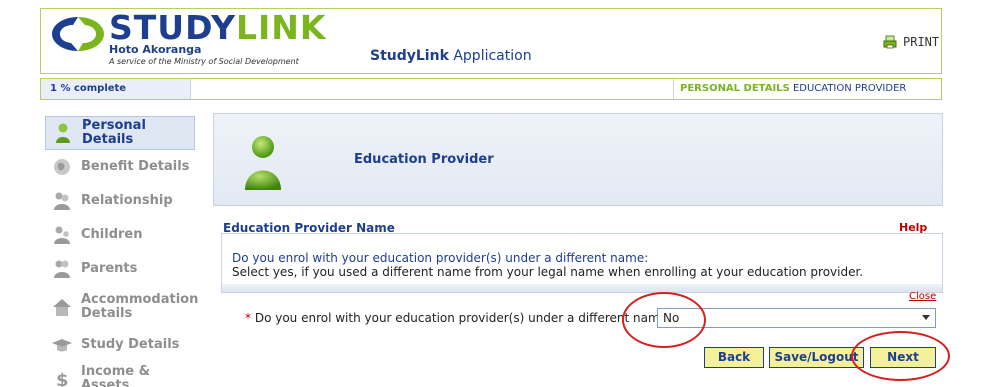  What do you see at coordinates (921, 42) in the screenshot?
I see `print-label: PRINT` at bounding box center [921, 42].